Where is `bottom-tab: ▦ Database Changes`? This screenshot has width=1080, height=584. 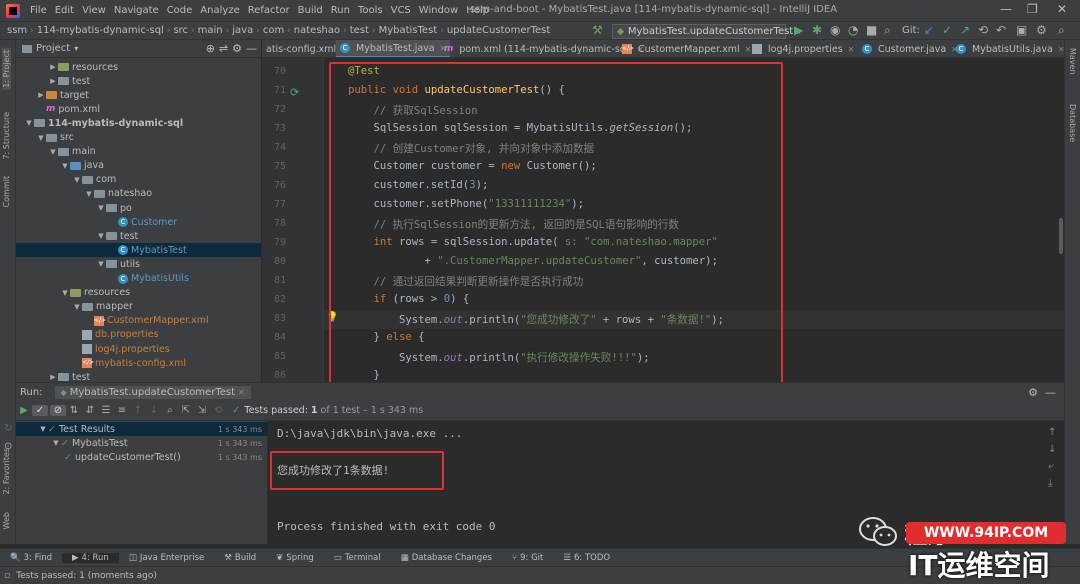 bottom-tab: ▦ Database Changes is located at coordinates (446, 558).